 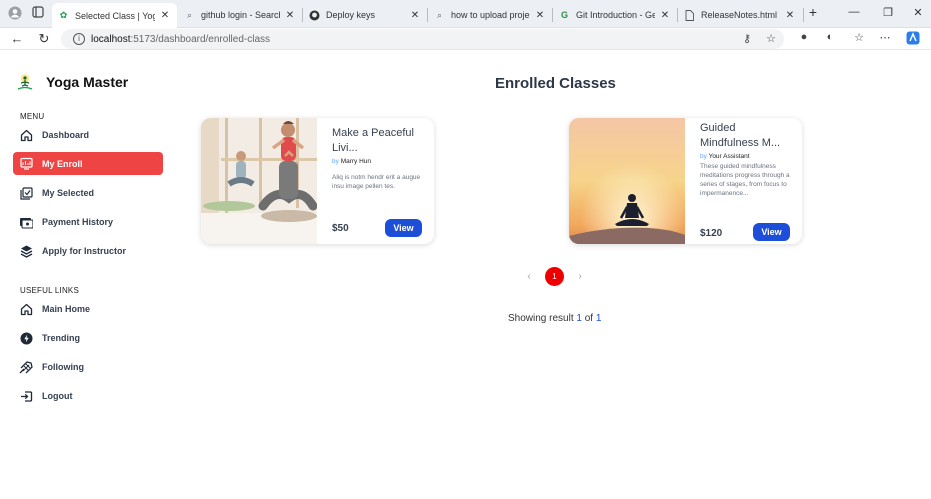 I want to click on brand: Yoga Master, so click(x=72, y=82).